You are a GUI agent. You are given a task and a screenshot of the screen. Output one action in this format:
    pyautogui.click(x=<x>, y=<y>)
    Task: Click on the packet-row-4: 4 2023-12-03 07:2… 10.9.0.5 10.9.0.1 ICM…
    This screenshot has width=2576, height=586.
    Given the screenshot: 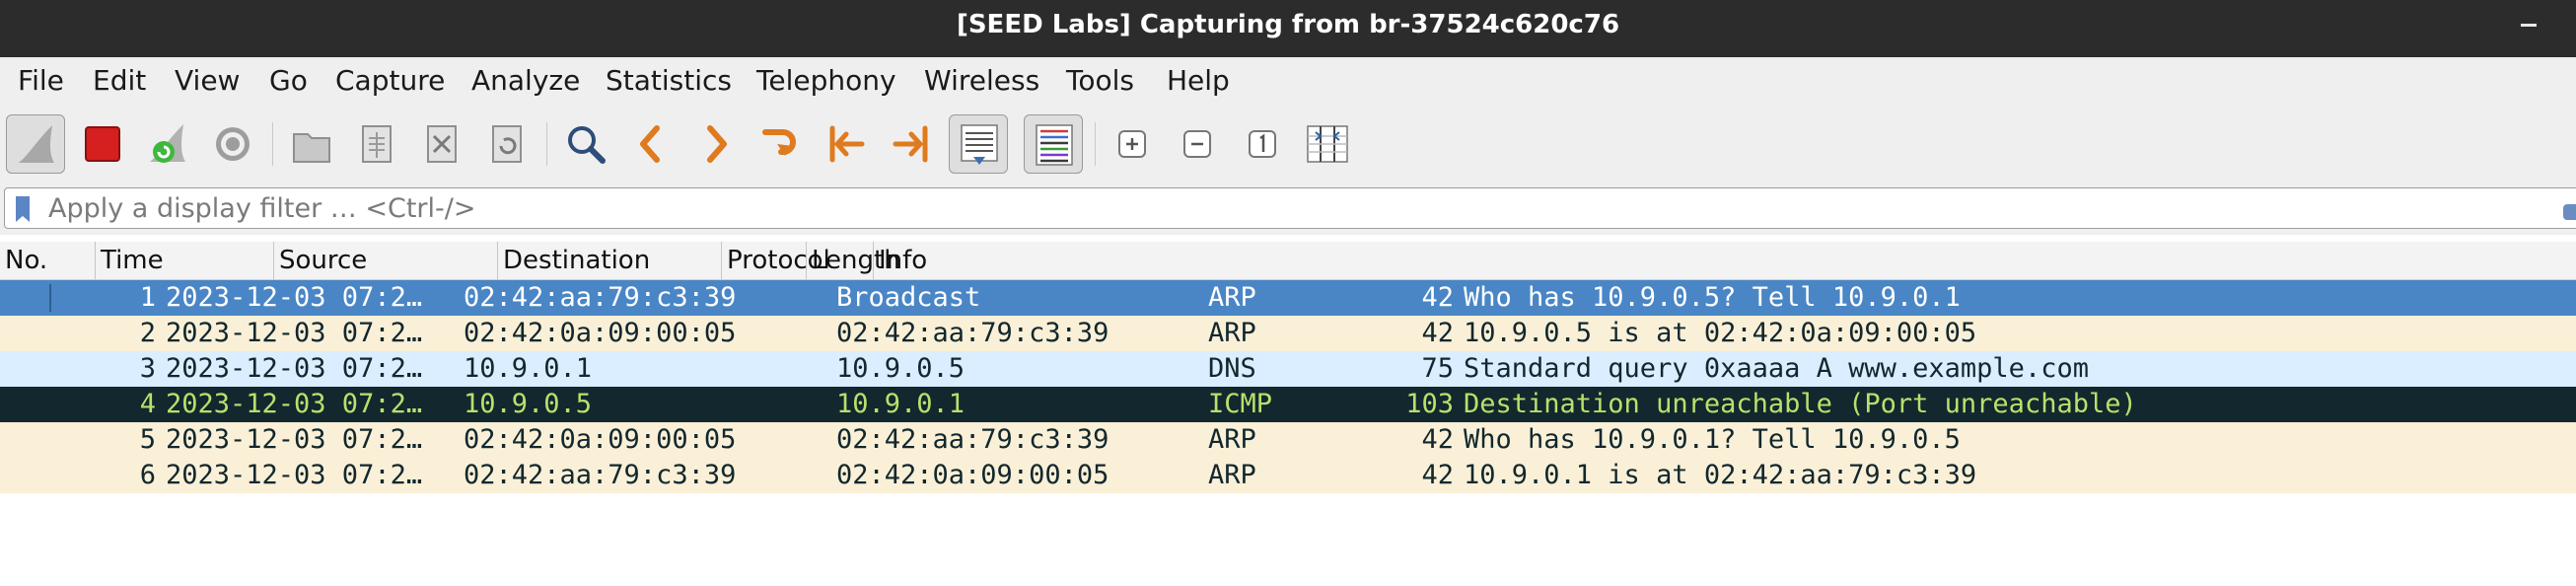 What is the action you would take?
    pyautogui.click(x=1288, y=404)
    